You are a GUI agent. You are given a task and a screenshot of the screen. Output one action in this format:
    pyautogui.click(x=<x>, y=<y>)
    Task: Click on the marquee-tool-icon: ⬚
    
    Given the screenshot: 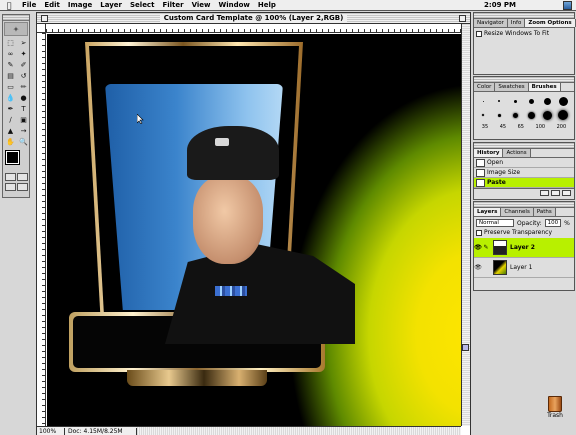 What is the action you would take?
    pyautogui.click(x=10, y=42)
    